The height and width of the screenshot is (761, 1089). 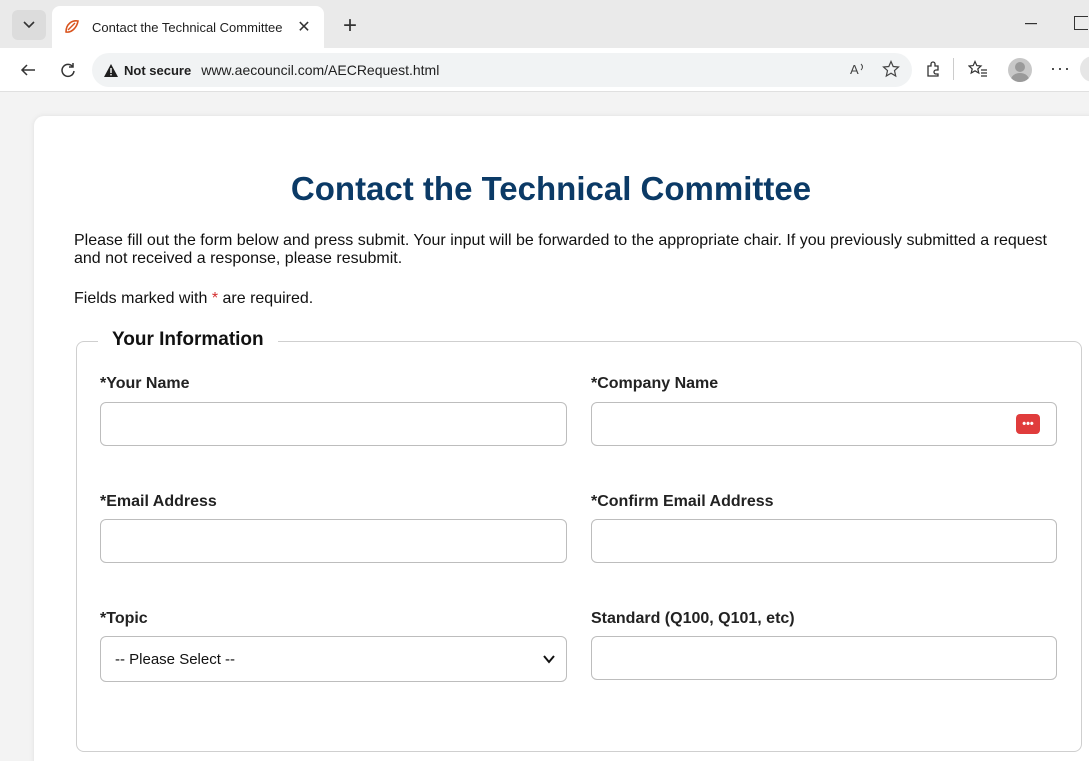 What do you see at coordinates (145, 383) in the screenshot?
I see `your-name-label: *Your Name` at bounding box center [145, 383].